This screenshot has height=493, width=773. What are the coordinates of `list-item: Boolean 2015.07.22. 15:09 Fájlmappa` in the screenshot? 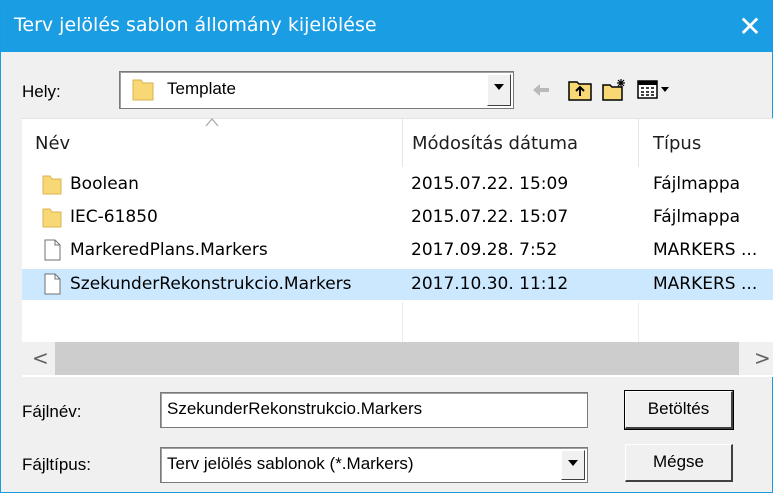 It's located at (397, 184).